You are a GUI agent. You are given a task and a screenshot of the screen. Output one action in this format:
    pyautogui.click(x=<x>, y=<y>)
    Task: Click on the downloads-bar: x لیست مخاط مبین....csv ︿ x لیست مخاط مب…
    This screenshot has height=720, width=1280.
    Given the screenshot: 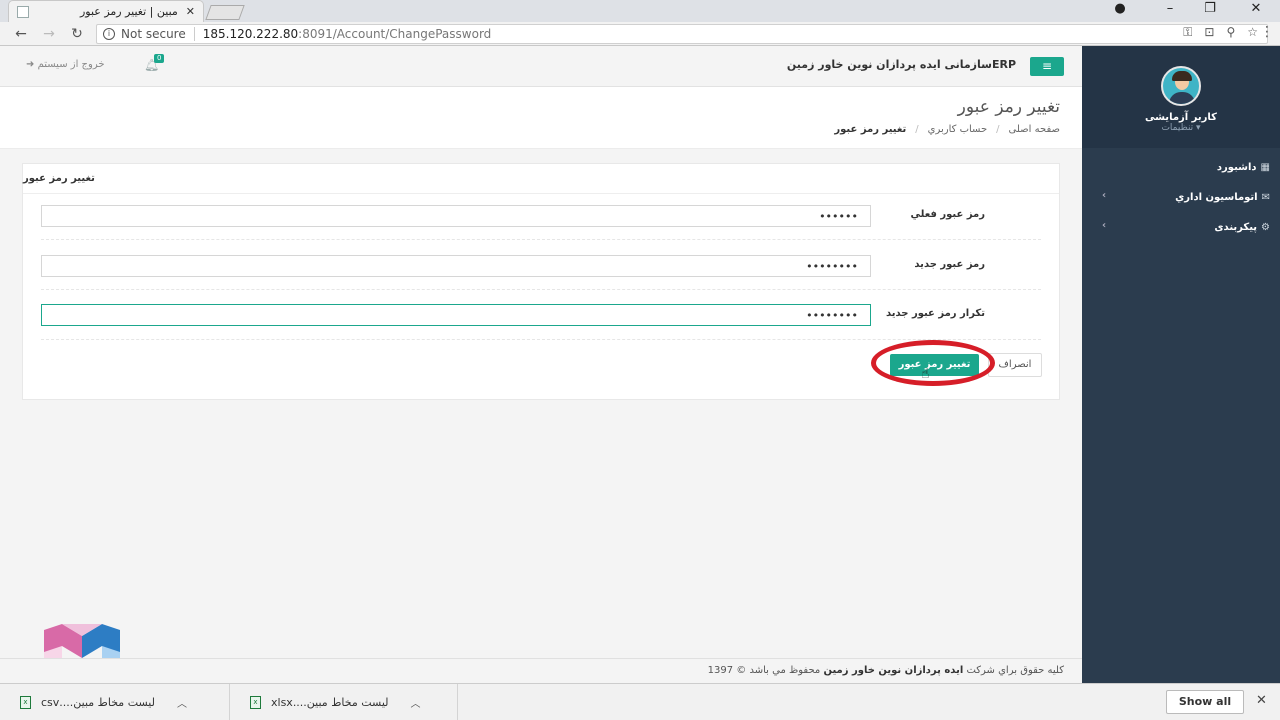 What is the action you would take?
    pyautogui.click(x=640, y=701)
    